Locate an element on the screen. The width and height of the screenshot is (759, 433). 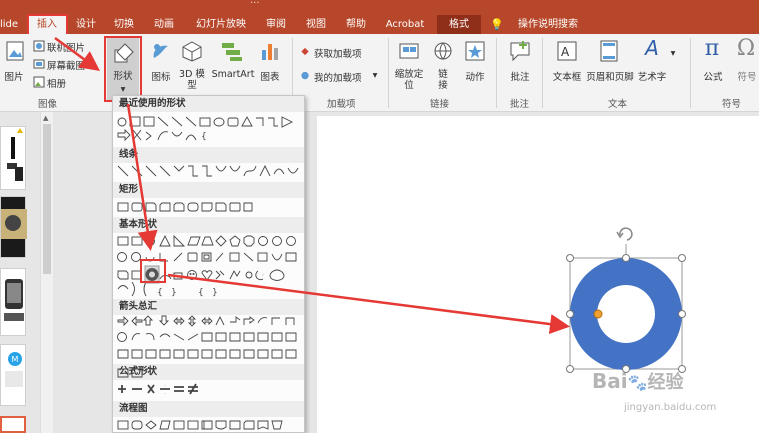
pi-icon: π is located at coordinates (712, 48).